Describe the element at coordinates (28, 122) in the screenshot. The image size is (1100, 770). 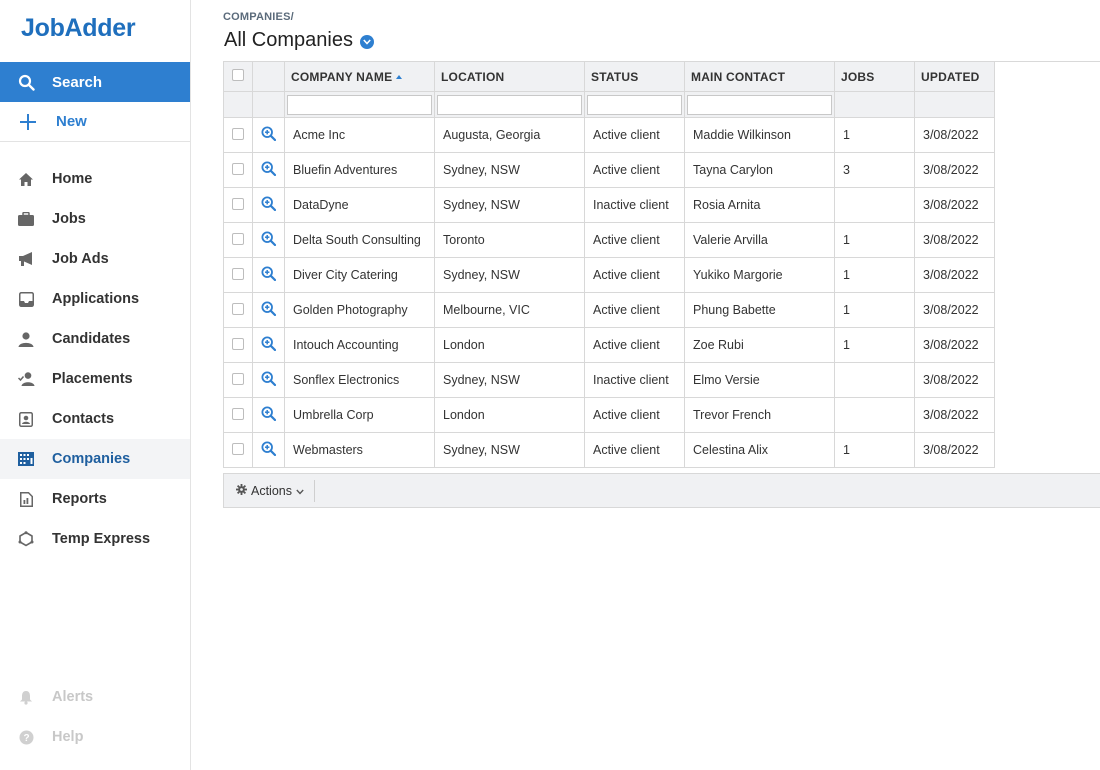
I see `plus-icon` at that location.